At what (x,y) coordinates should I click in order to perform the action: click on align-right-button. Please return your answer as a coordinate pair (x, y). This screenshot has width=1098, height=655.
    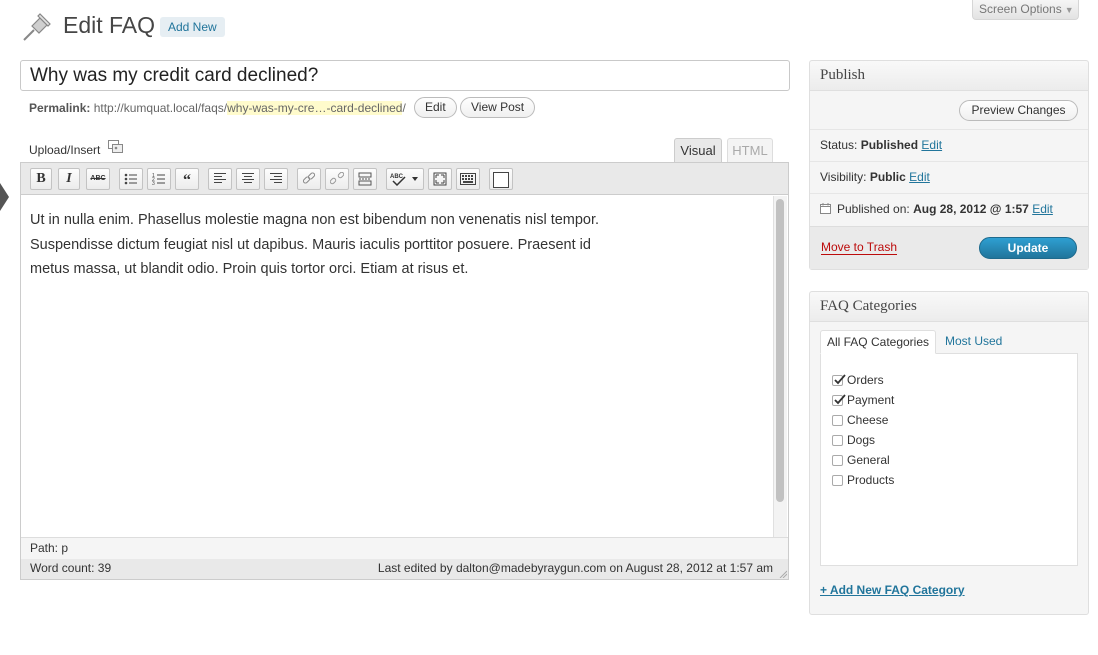
    Looking at the image, I should click on (276, 179).